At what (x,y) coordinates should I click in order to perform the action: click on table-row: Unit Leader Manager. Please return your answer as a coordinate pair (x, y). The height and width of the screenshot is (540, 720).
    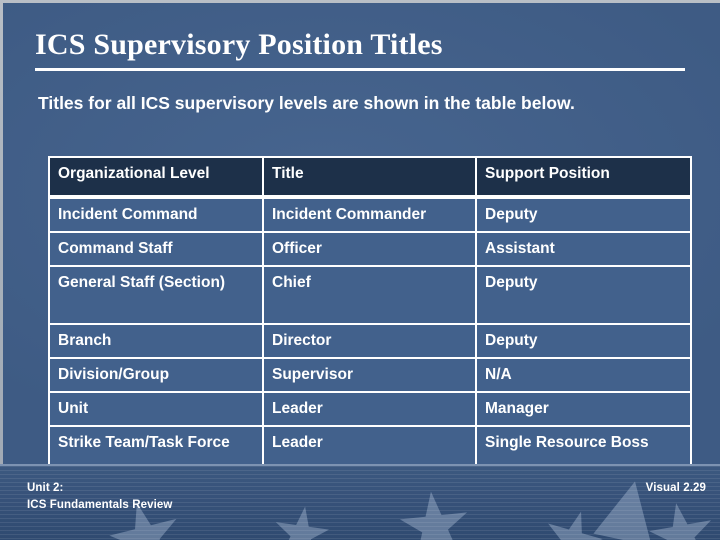
    Looking at the image, I should click on (370, 408).